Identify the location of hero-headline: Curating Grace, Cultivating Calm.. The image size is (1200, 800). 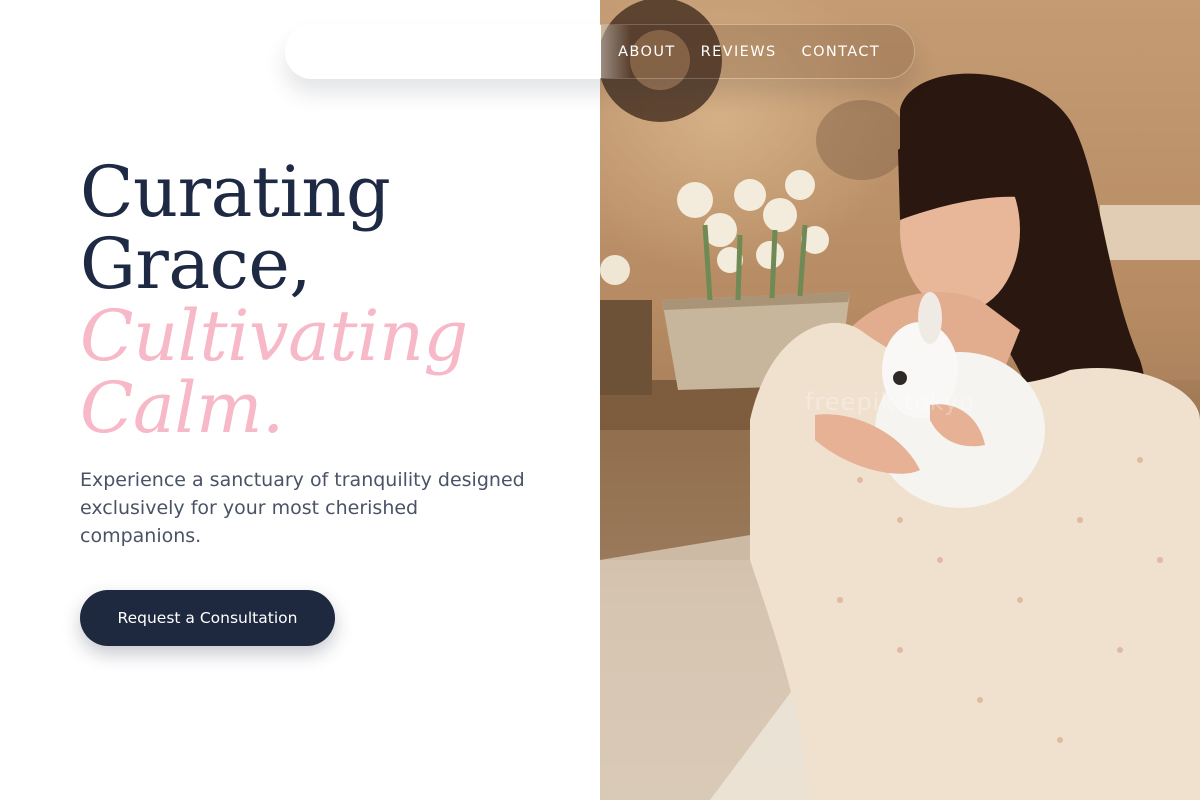
(274, 300).